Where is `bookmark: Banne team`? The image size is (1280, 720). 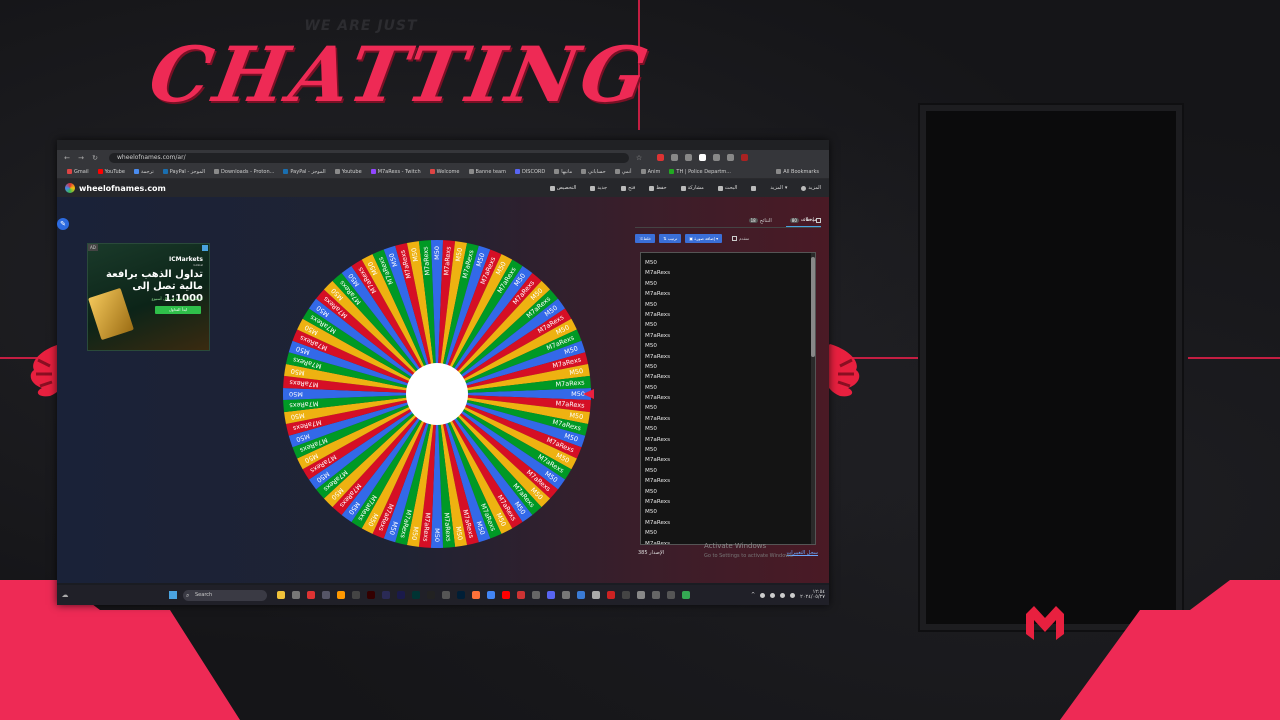 bookmark: Banne team is located at coordinates (487, 172).